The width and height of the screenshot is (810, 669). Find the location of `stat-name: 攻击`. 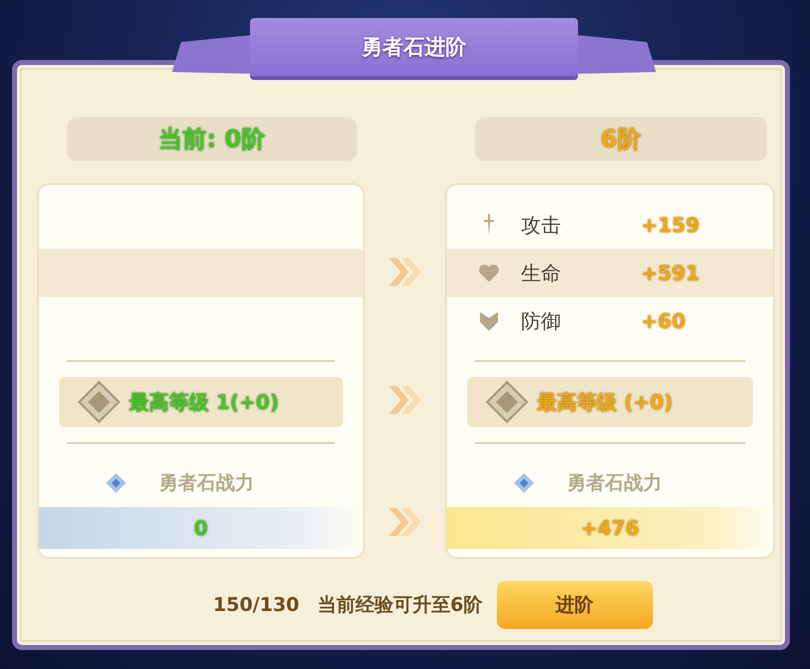

stat-name: 攻击 is located at coordinates (541, 225).